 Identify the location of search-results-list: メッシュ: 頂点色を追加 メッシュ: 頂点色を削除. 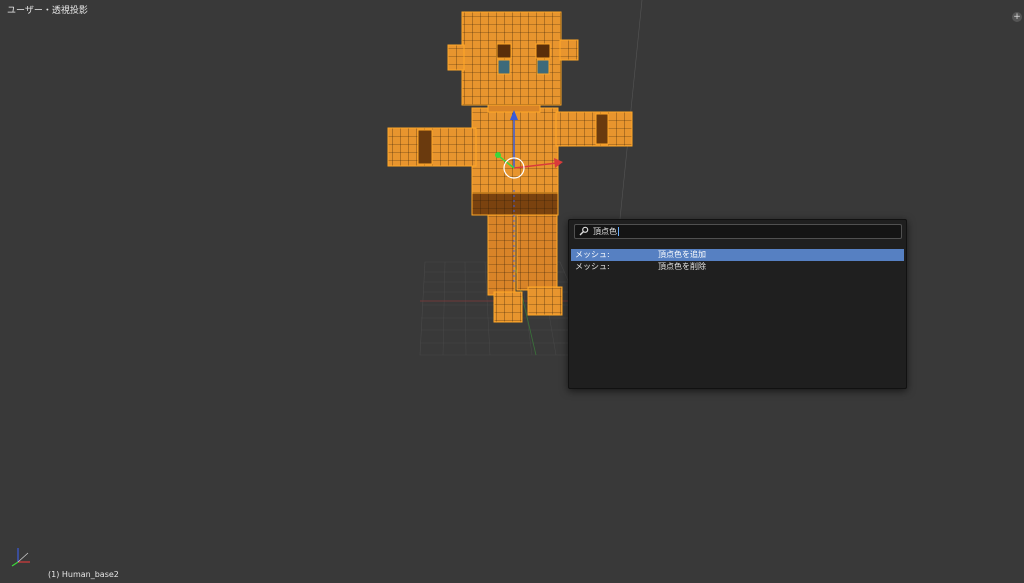
(737, 261).